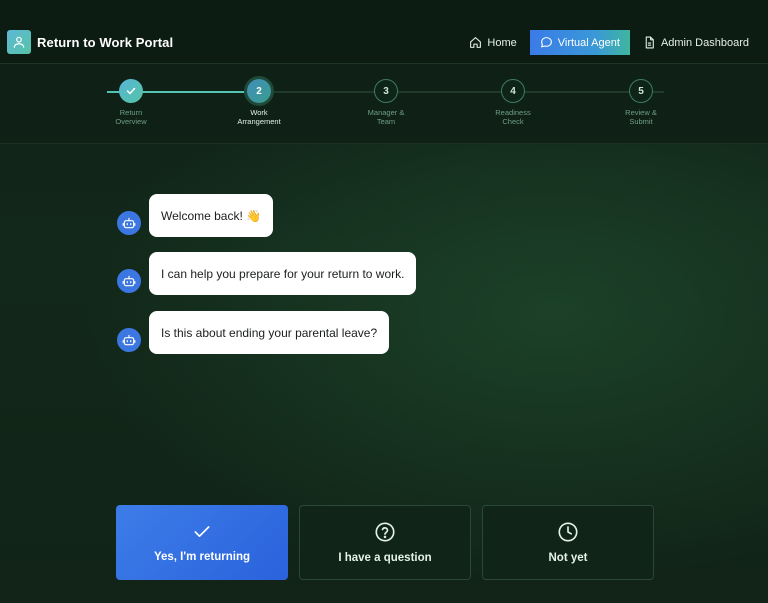  What do you see at coordinates (513, 91) in the screenshot?
I see `step-number: 4` at bounding box center [513, 91].